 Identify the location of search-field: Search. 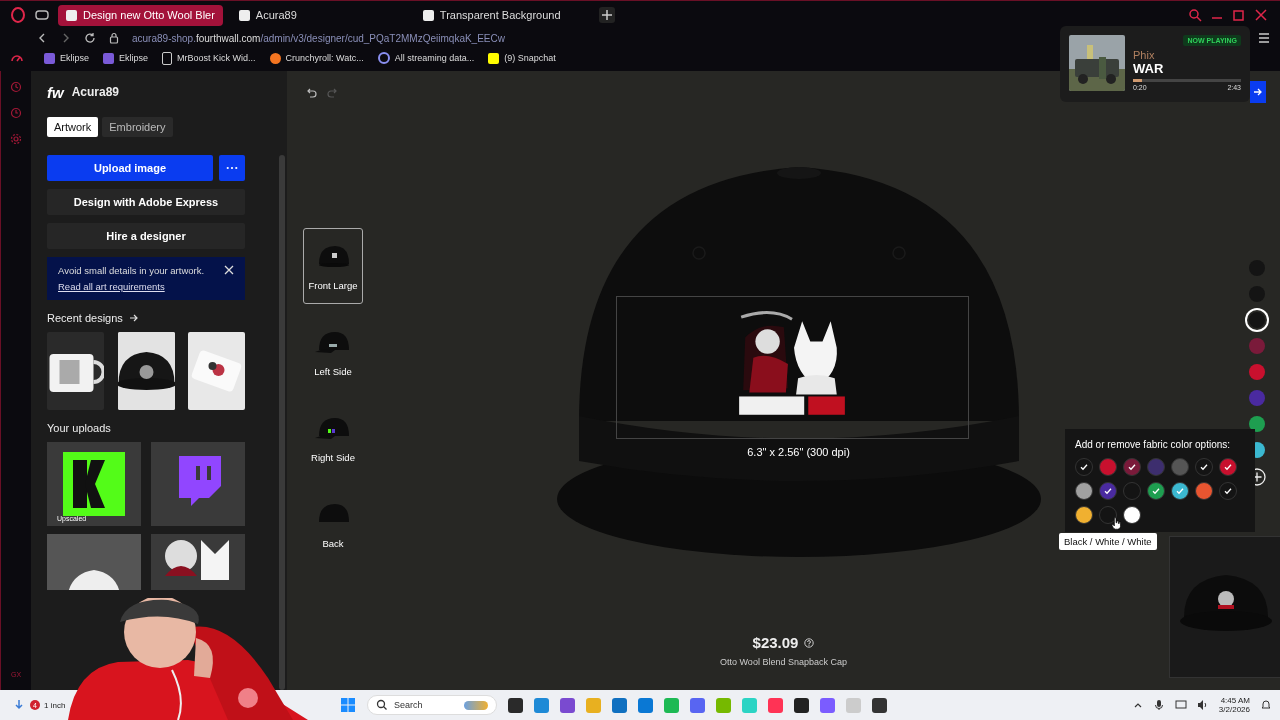
(432, 705).